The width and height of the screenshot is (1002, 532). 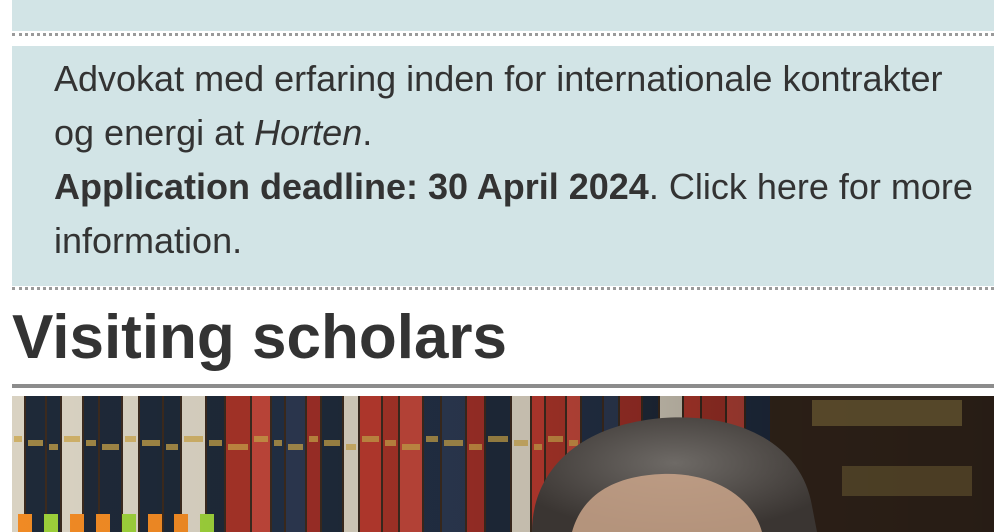 I want to click on application-deadline: Application deadline: 30 April 2024, so click(x=351, y=186).